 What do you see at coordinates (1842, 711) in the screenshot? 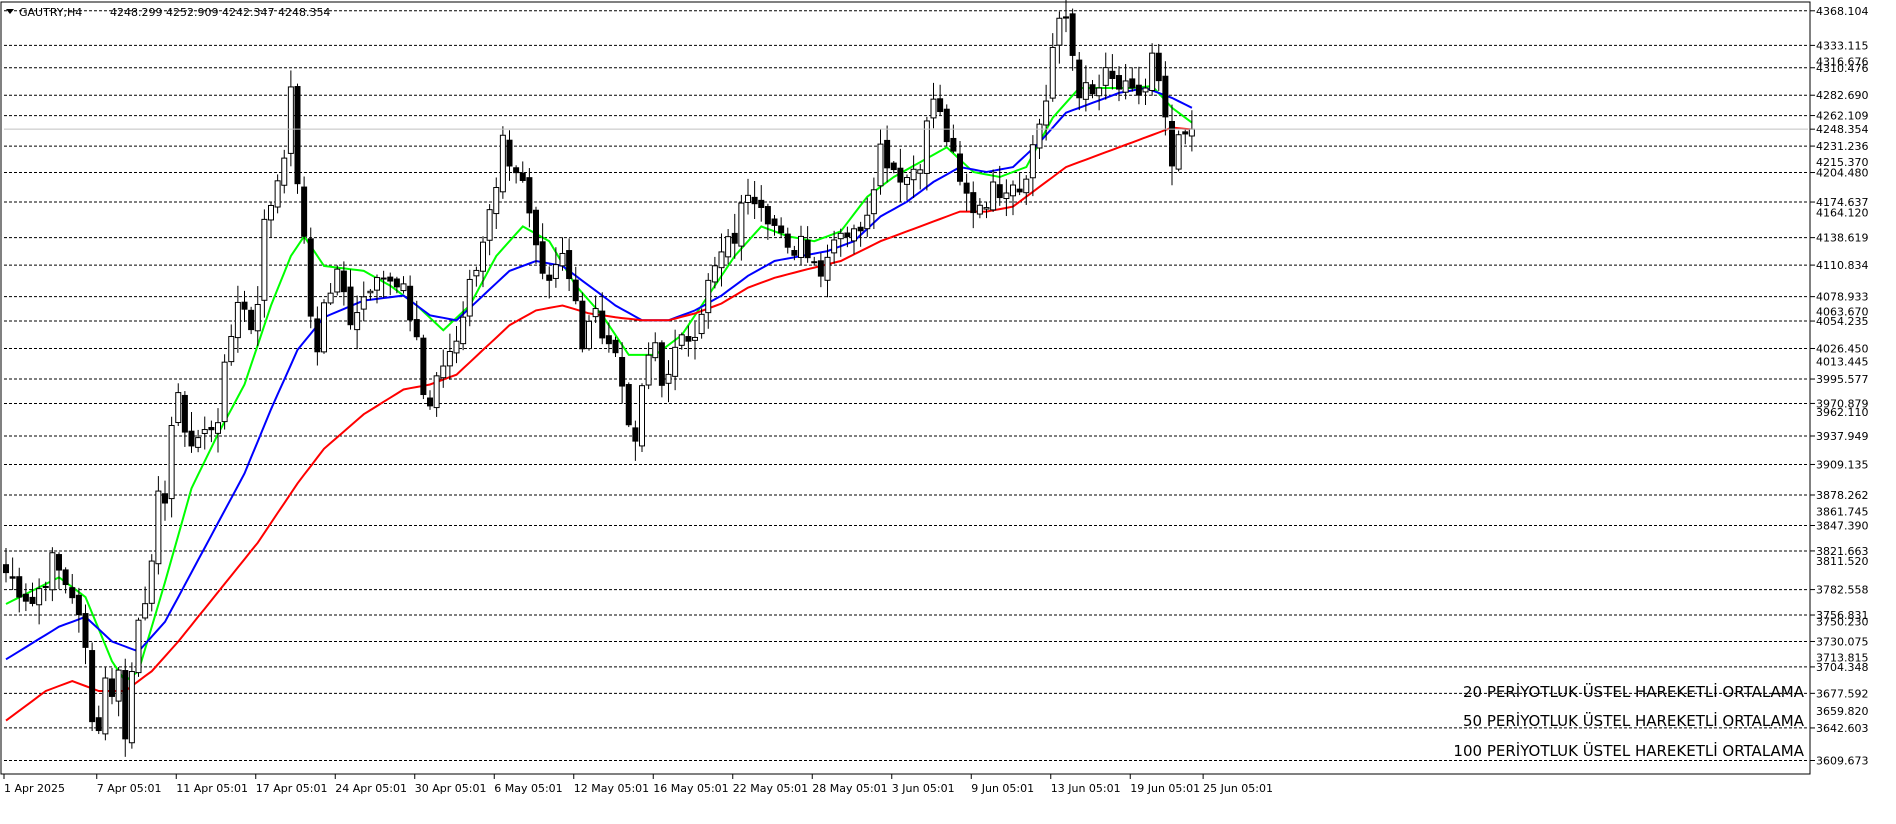
I see `price-label-minor: 3659.820` at bounding box center [1842, 711].